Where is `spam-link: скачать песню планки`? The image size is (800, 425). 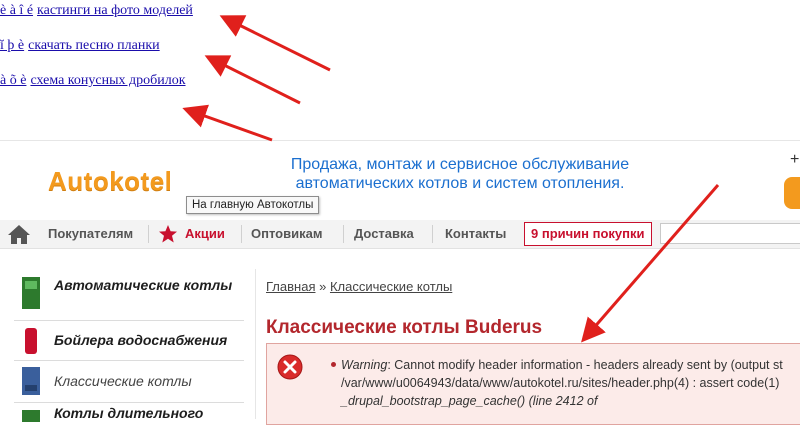
spam-link: скачать песню планки is located at coordinates (94, 45).